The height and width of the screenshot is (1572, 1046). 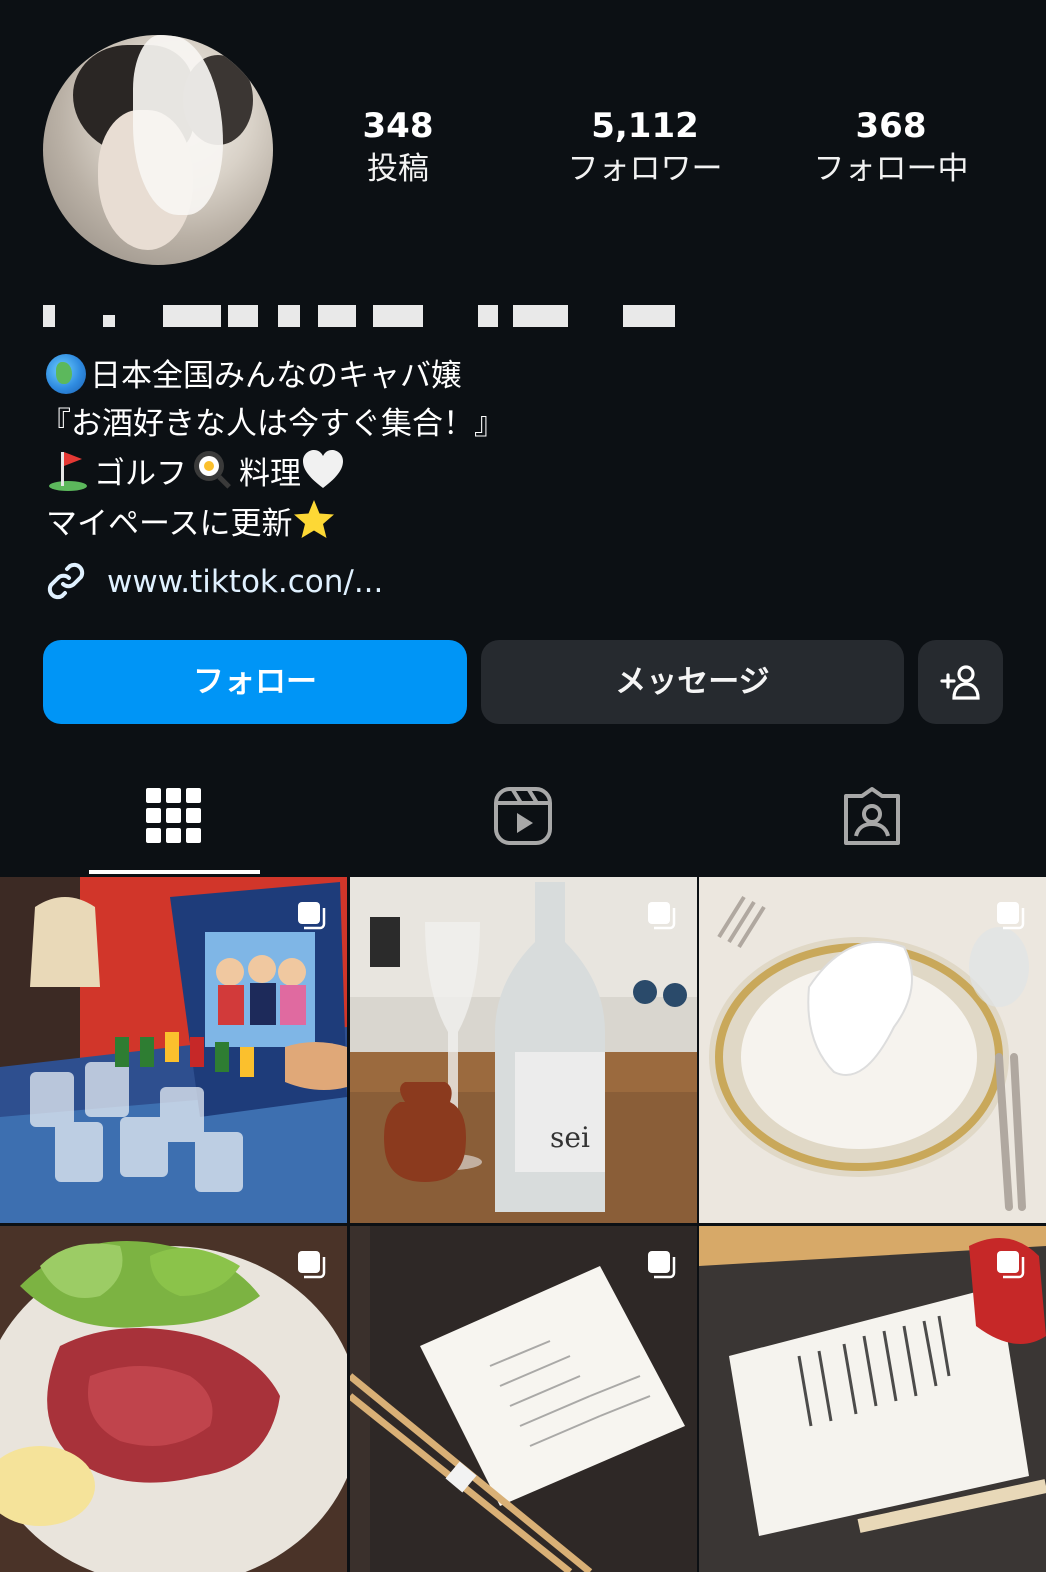 I want to click on frying-pan-icon, so click(x=212, y=470).